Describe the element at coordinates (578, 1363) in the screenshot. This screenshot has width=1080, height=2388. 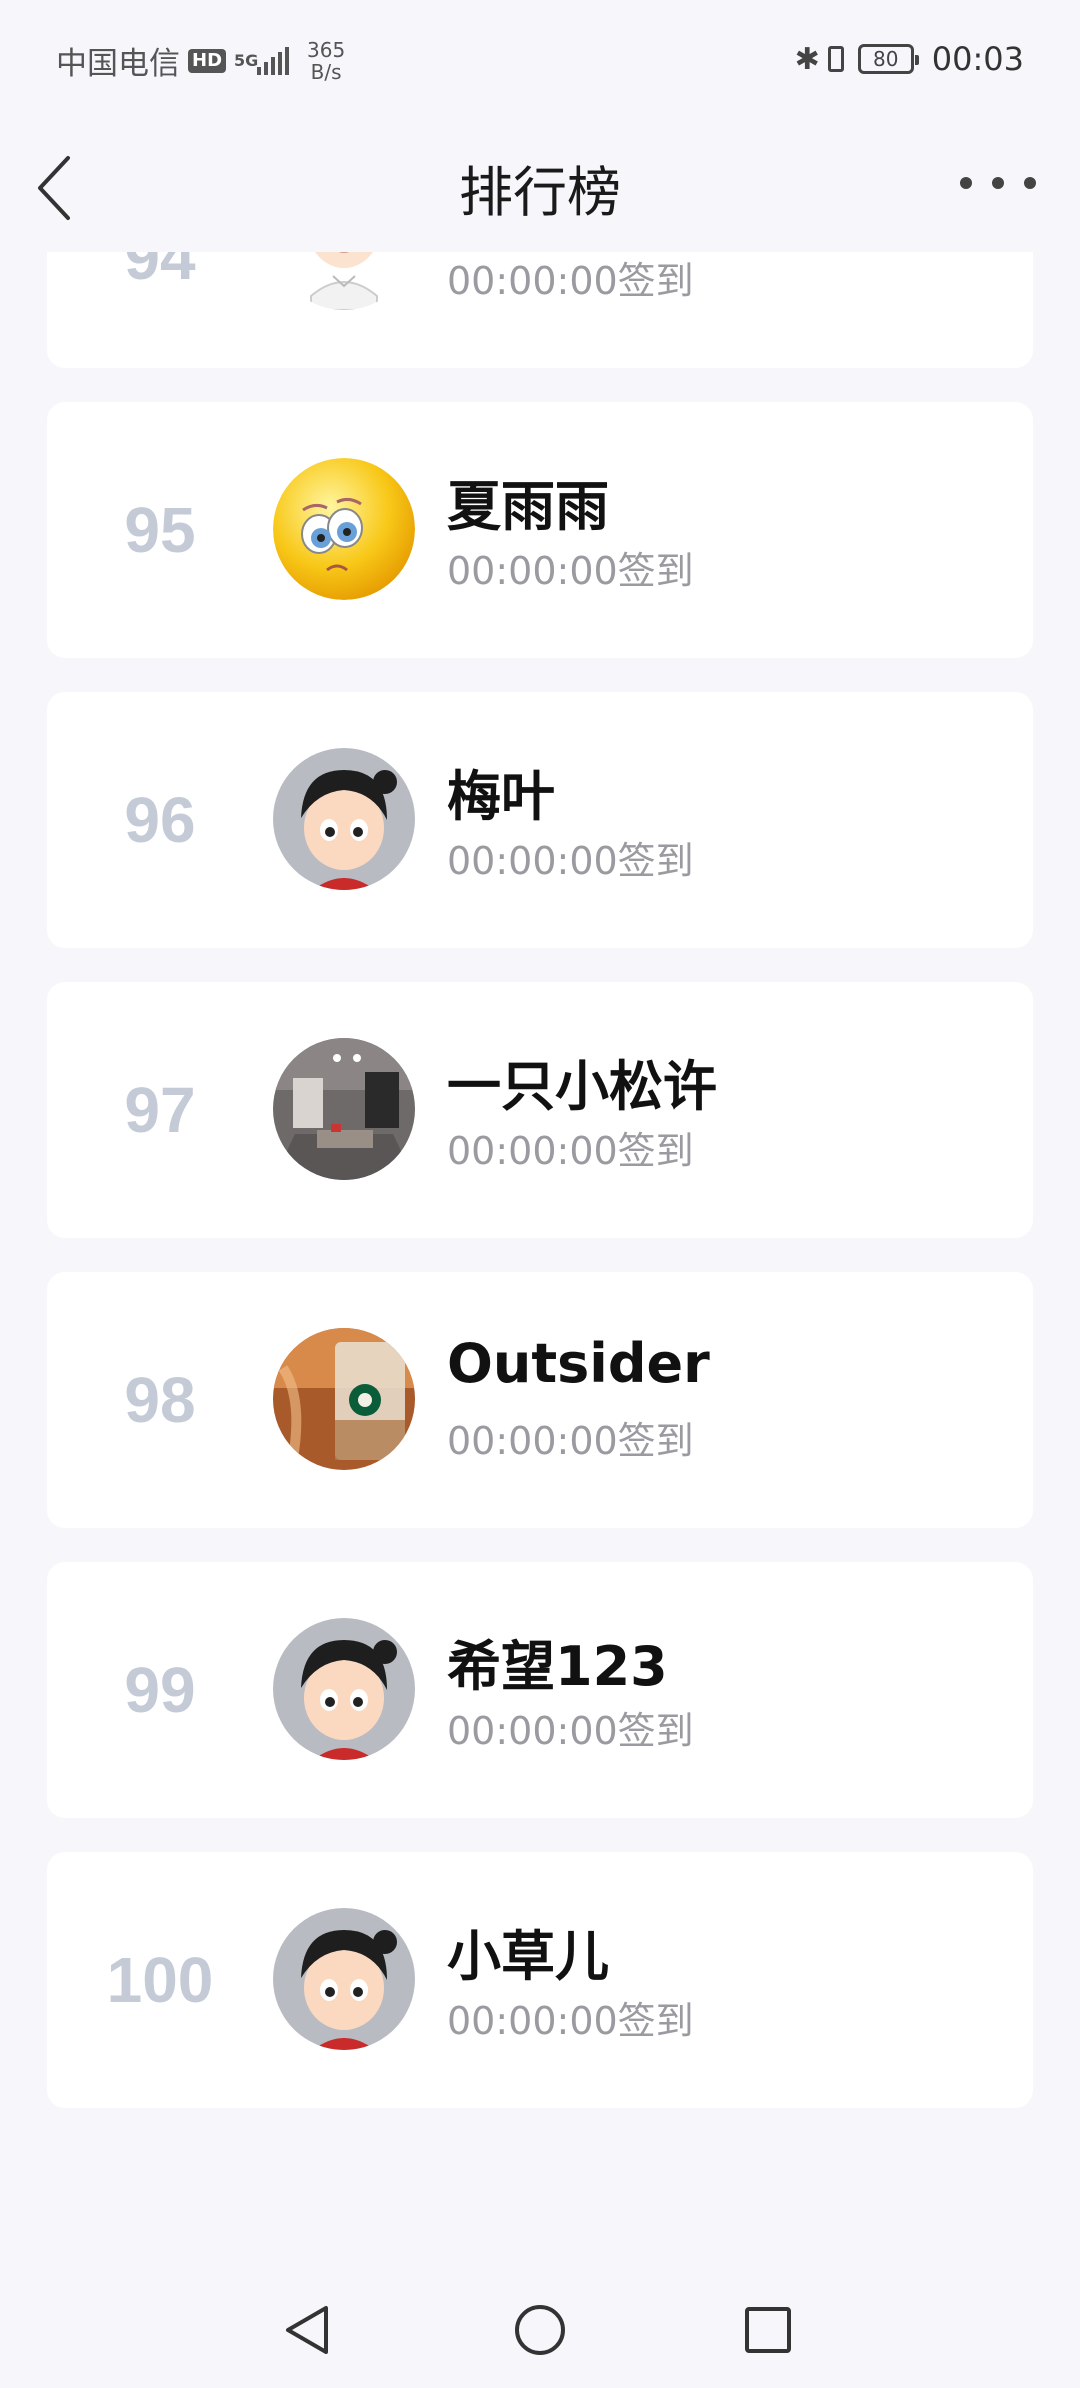
I see `user-name: Outsider` at that location.